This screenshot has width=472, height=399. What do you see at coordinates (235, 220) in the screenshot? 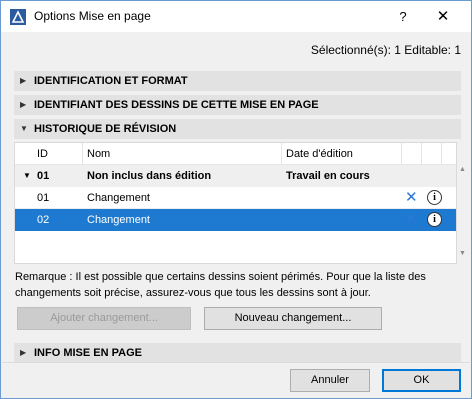
I see `table-row: 02 Changement ✕ i` at bounding box center [235, 220].